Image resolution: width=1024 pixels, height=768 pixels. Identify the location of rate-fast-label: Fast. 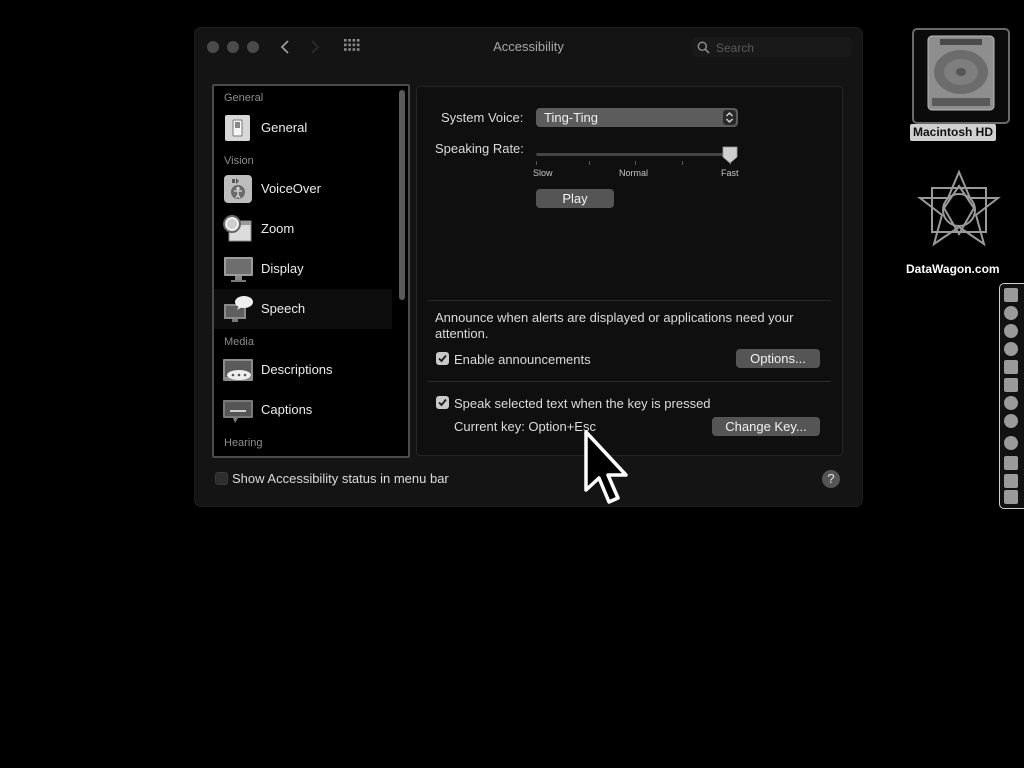
(730, 173).